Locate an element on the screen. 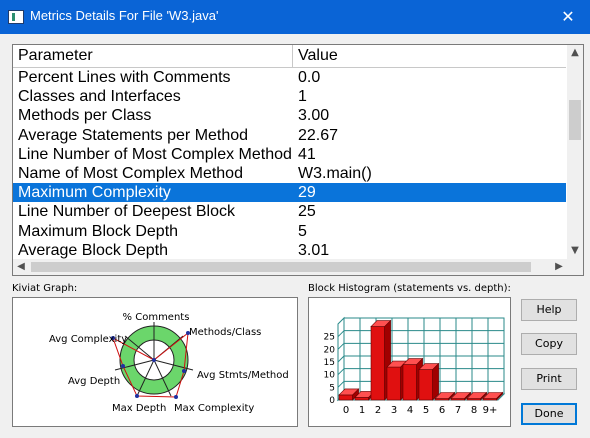 This screenshot has height=438, width=590. value-cell: 0.0 is located at coordinates (309, 77).